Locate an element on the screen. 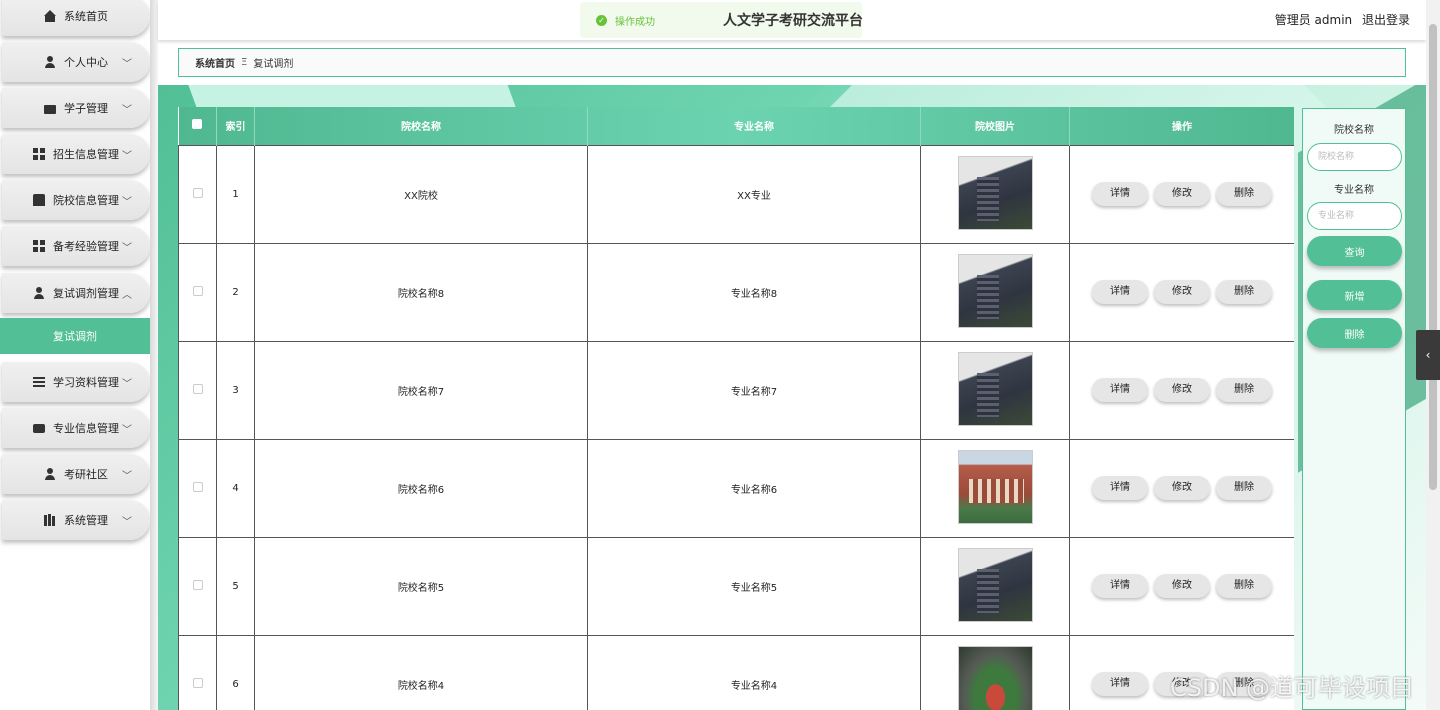 The width and height of the screenshot is (1440, 710). watermark-text: CSDN @道可毕设项目 is located at coordinates (1292, 688).